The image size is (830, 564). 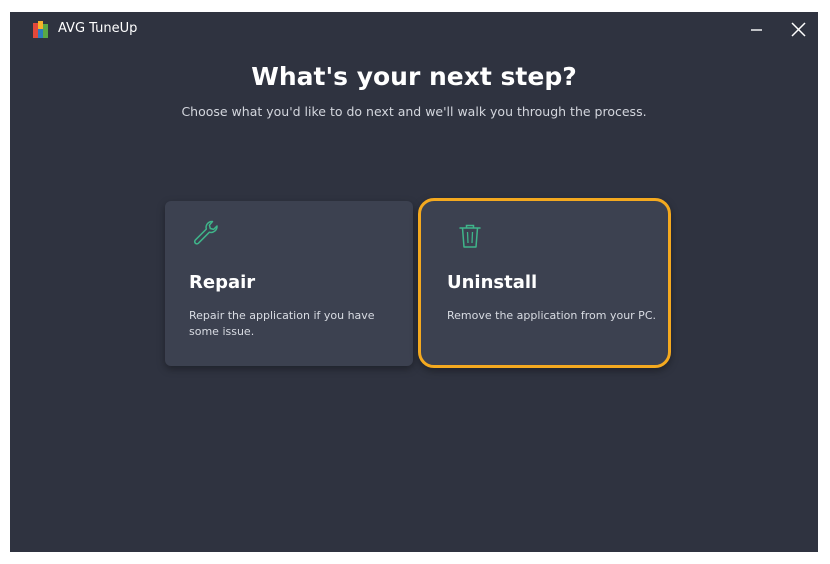 I want to click on uninstall-description: Remove the application from your PC., so click(x=551, y=315).